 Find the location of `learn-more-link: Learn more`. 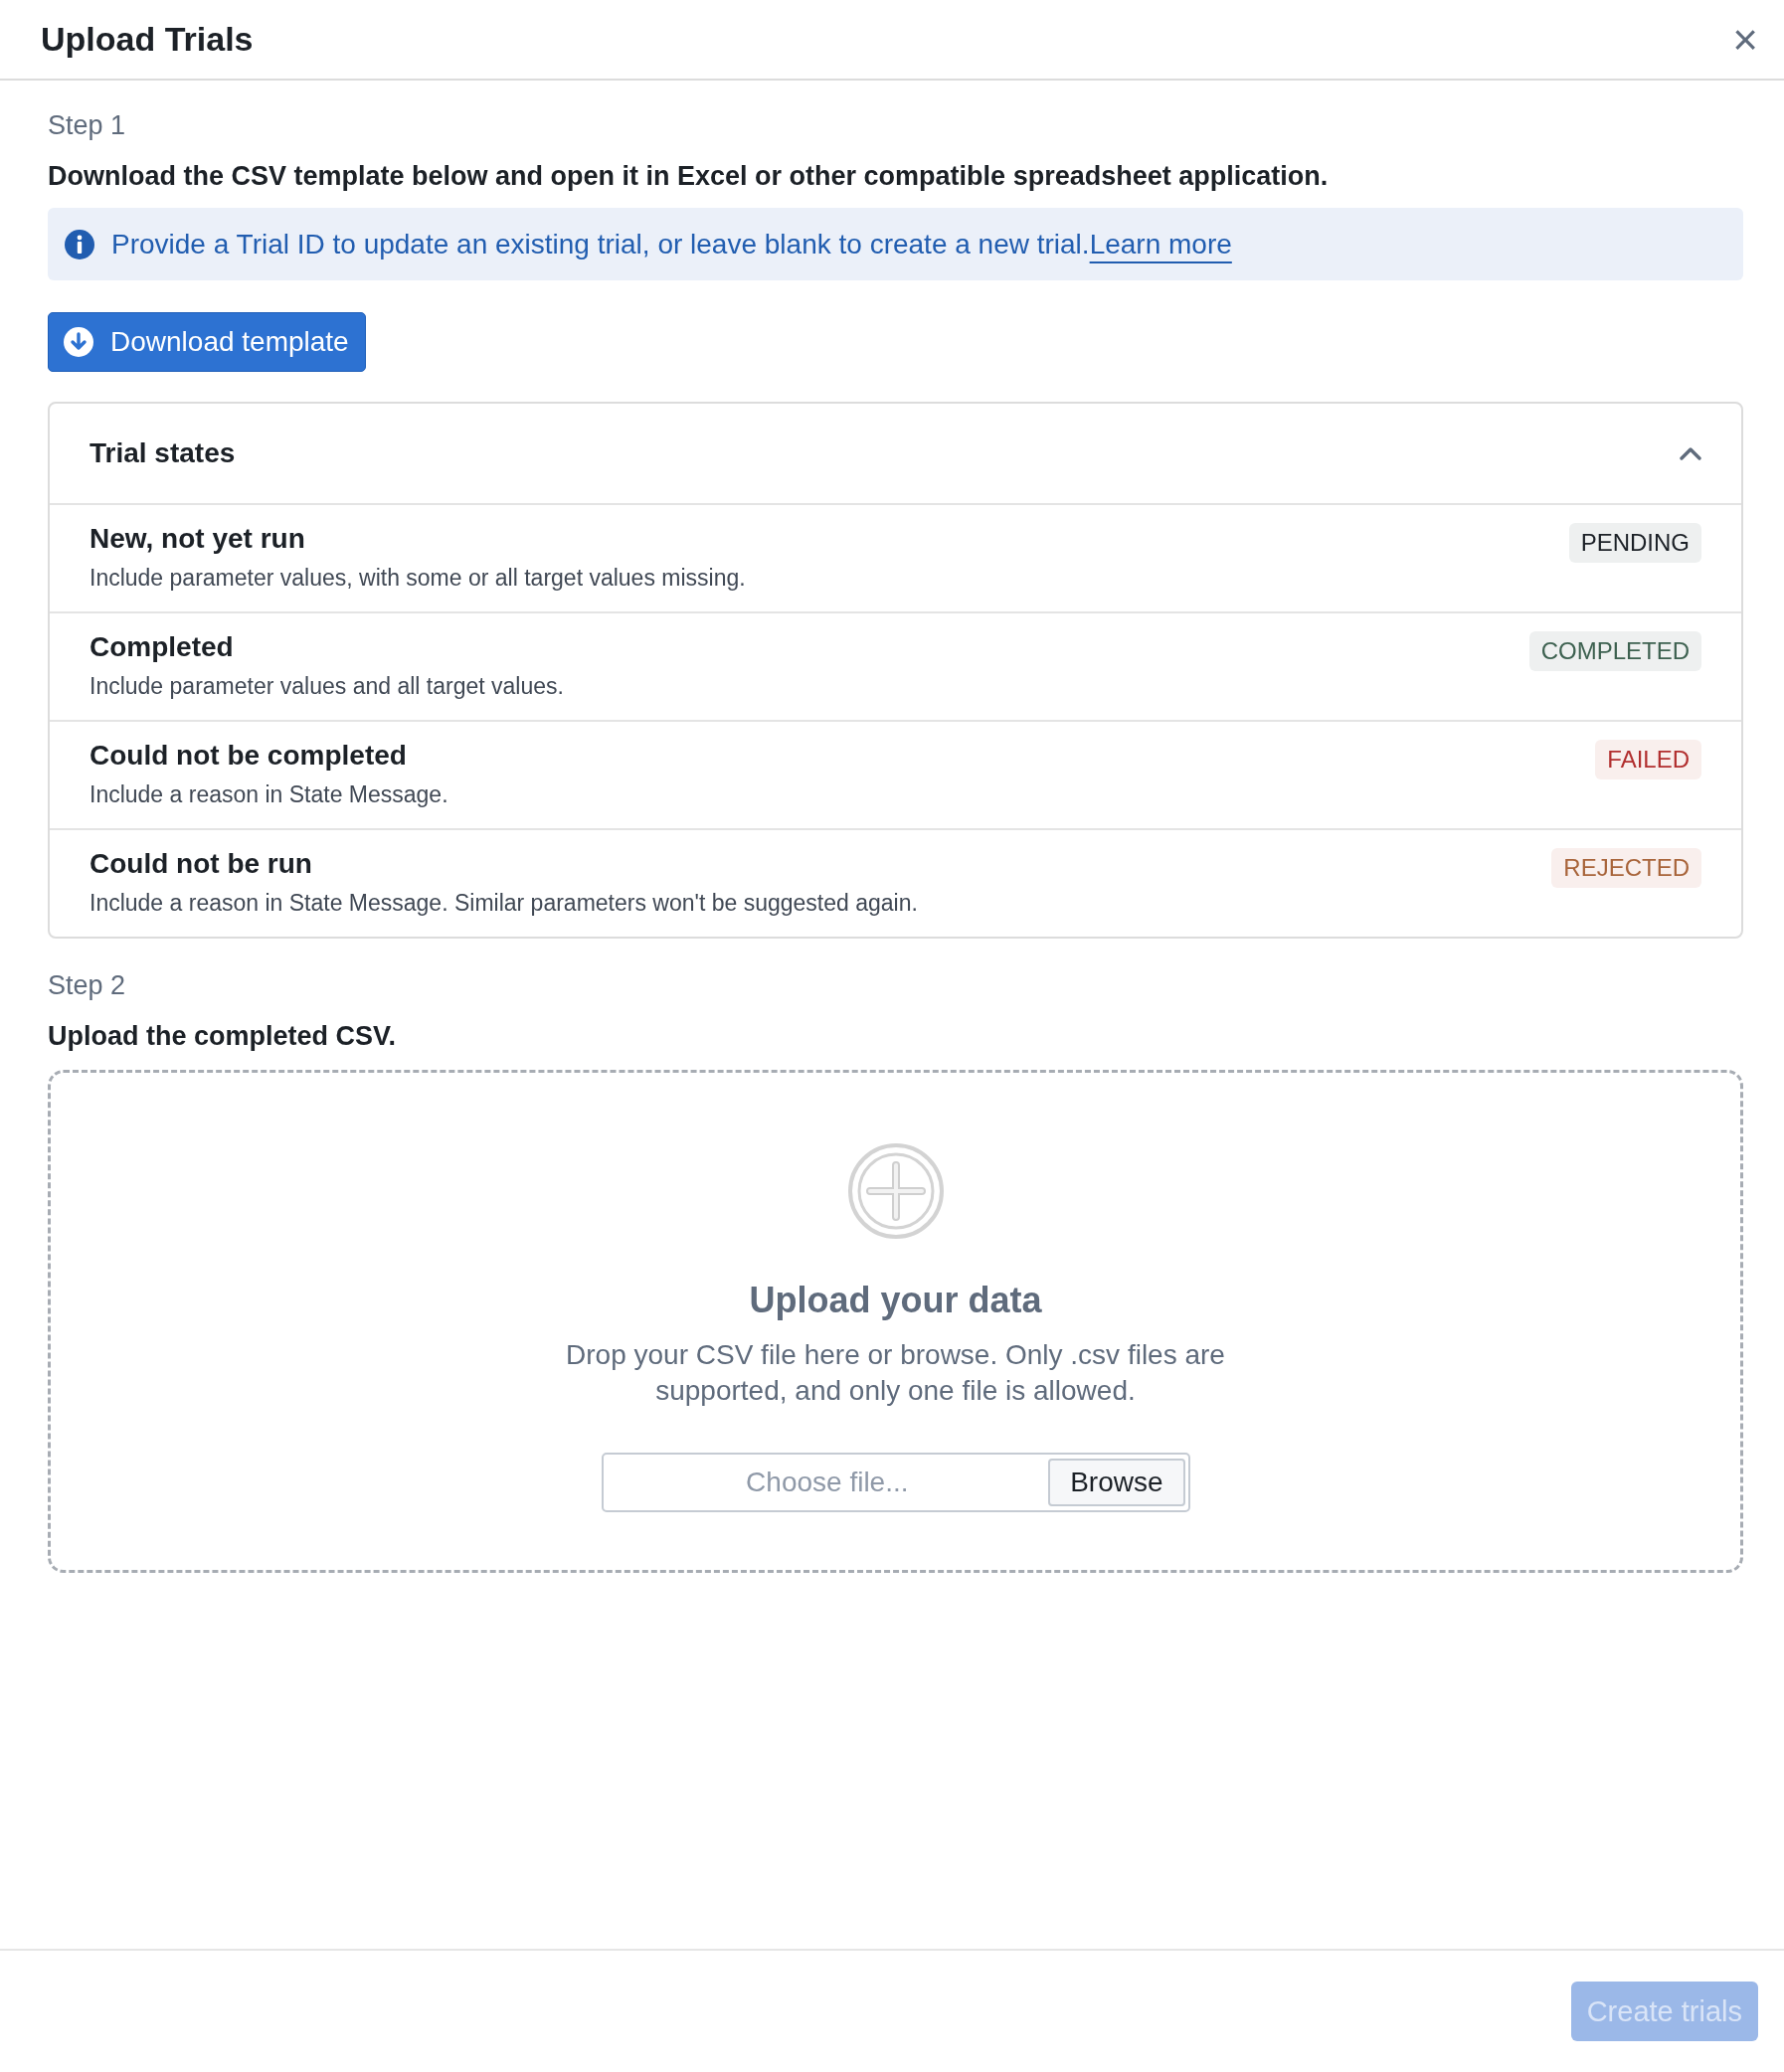

learn-more-link: Learn more is located at coordinates (1161, 244).